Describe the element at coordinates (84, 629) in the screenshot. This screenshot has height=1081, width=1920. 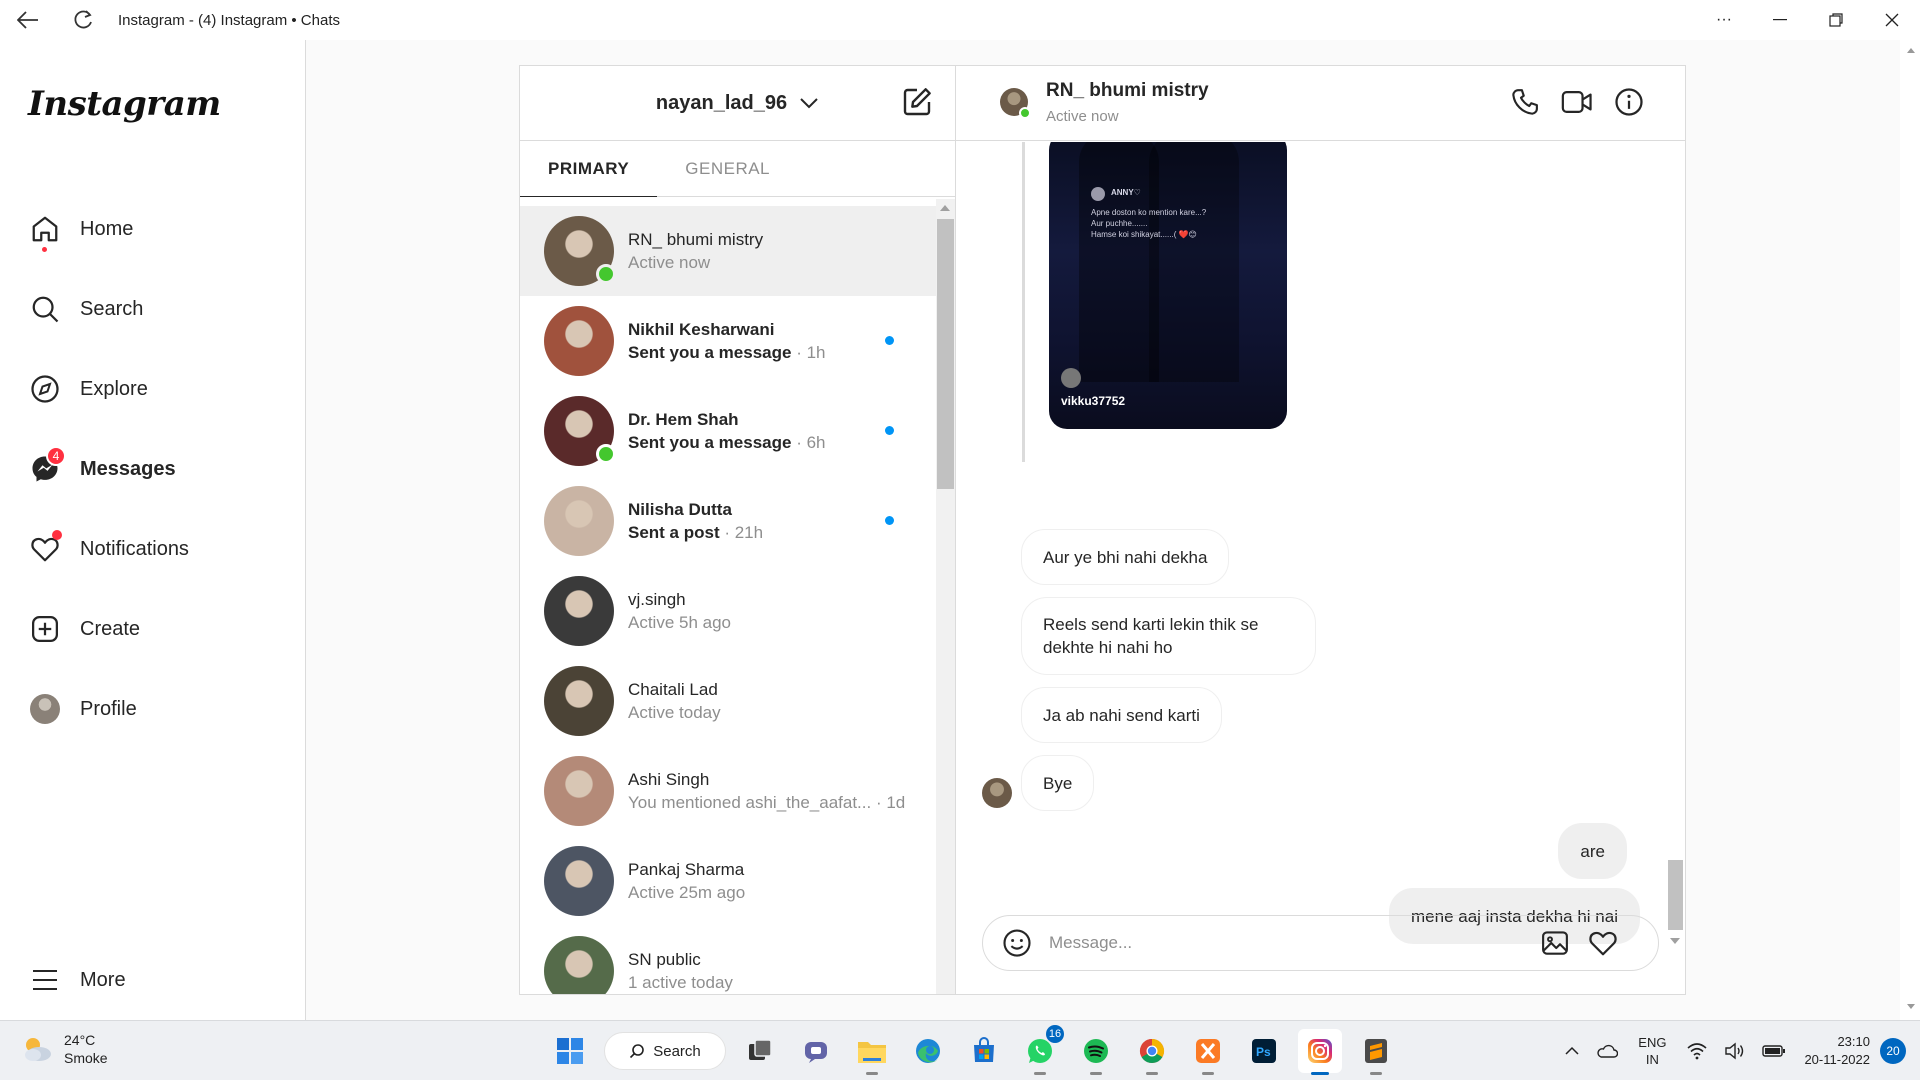
I see `nav-create: Create` at that location.